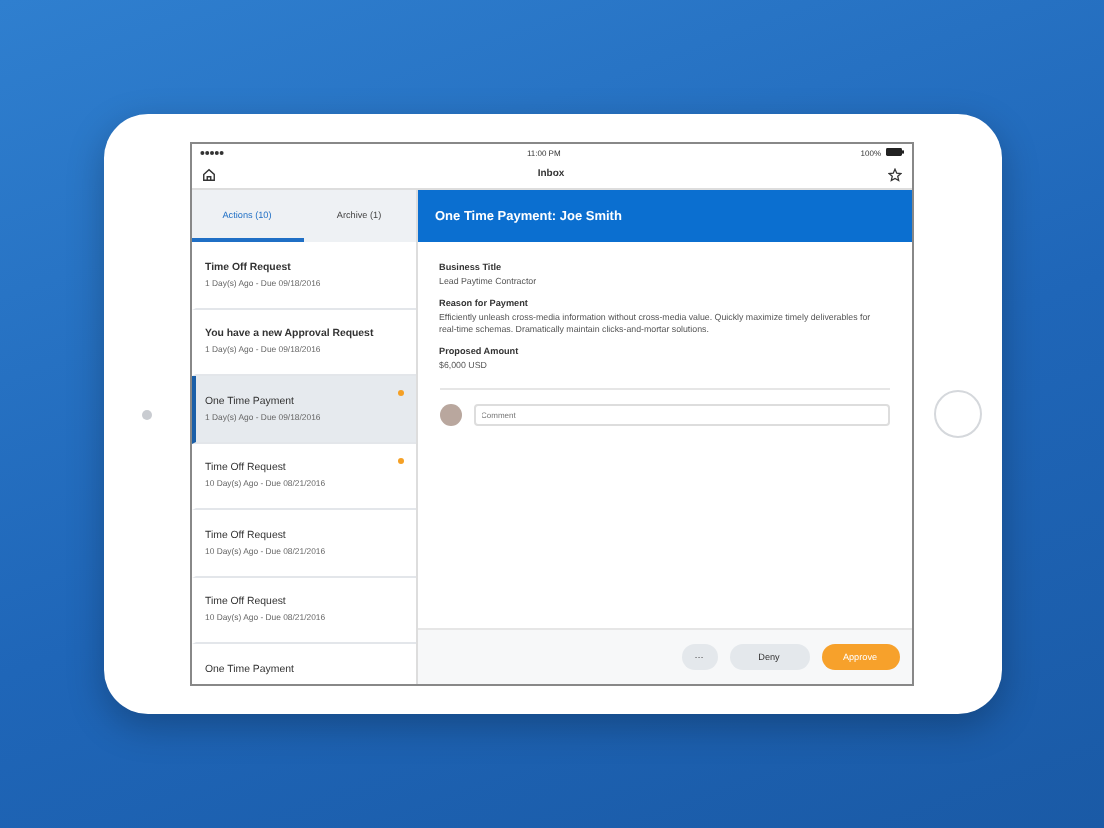 Image resolution: width=1104 pixels, height=828 pixels. I want to click on camera-dot, so click(146, 414).